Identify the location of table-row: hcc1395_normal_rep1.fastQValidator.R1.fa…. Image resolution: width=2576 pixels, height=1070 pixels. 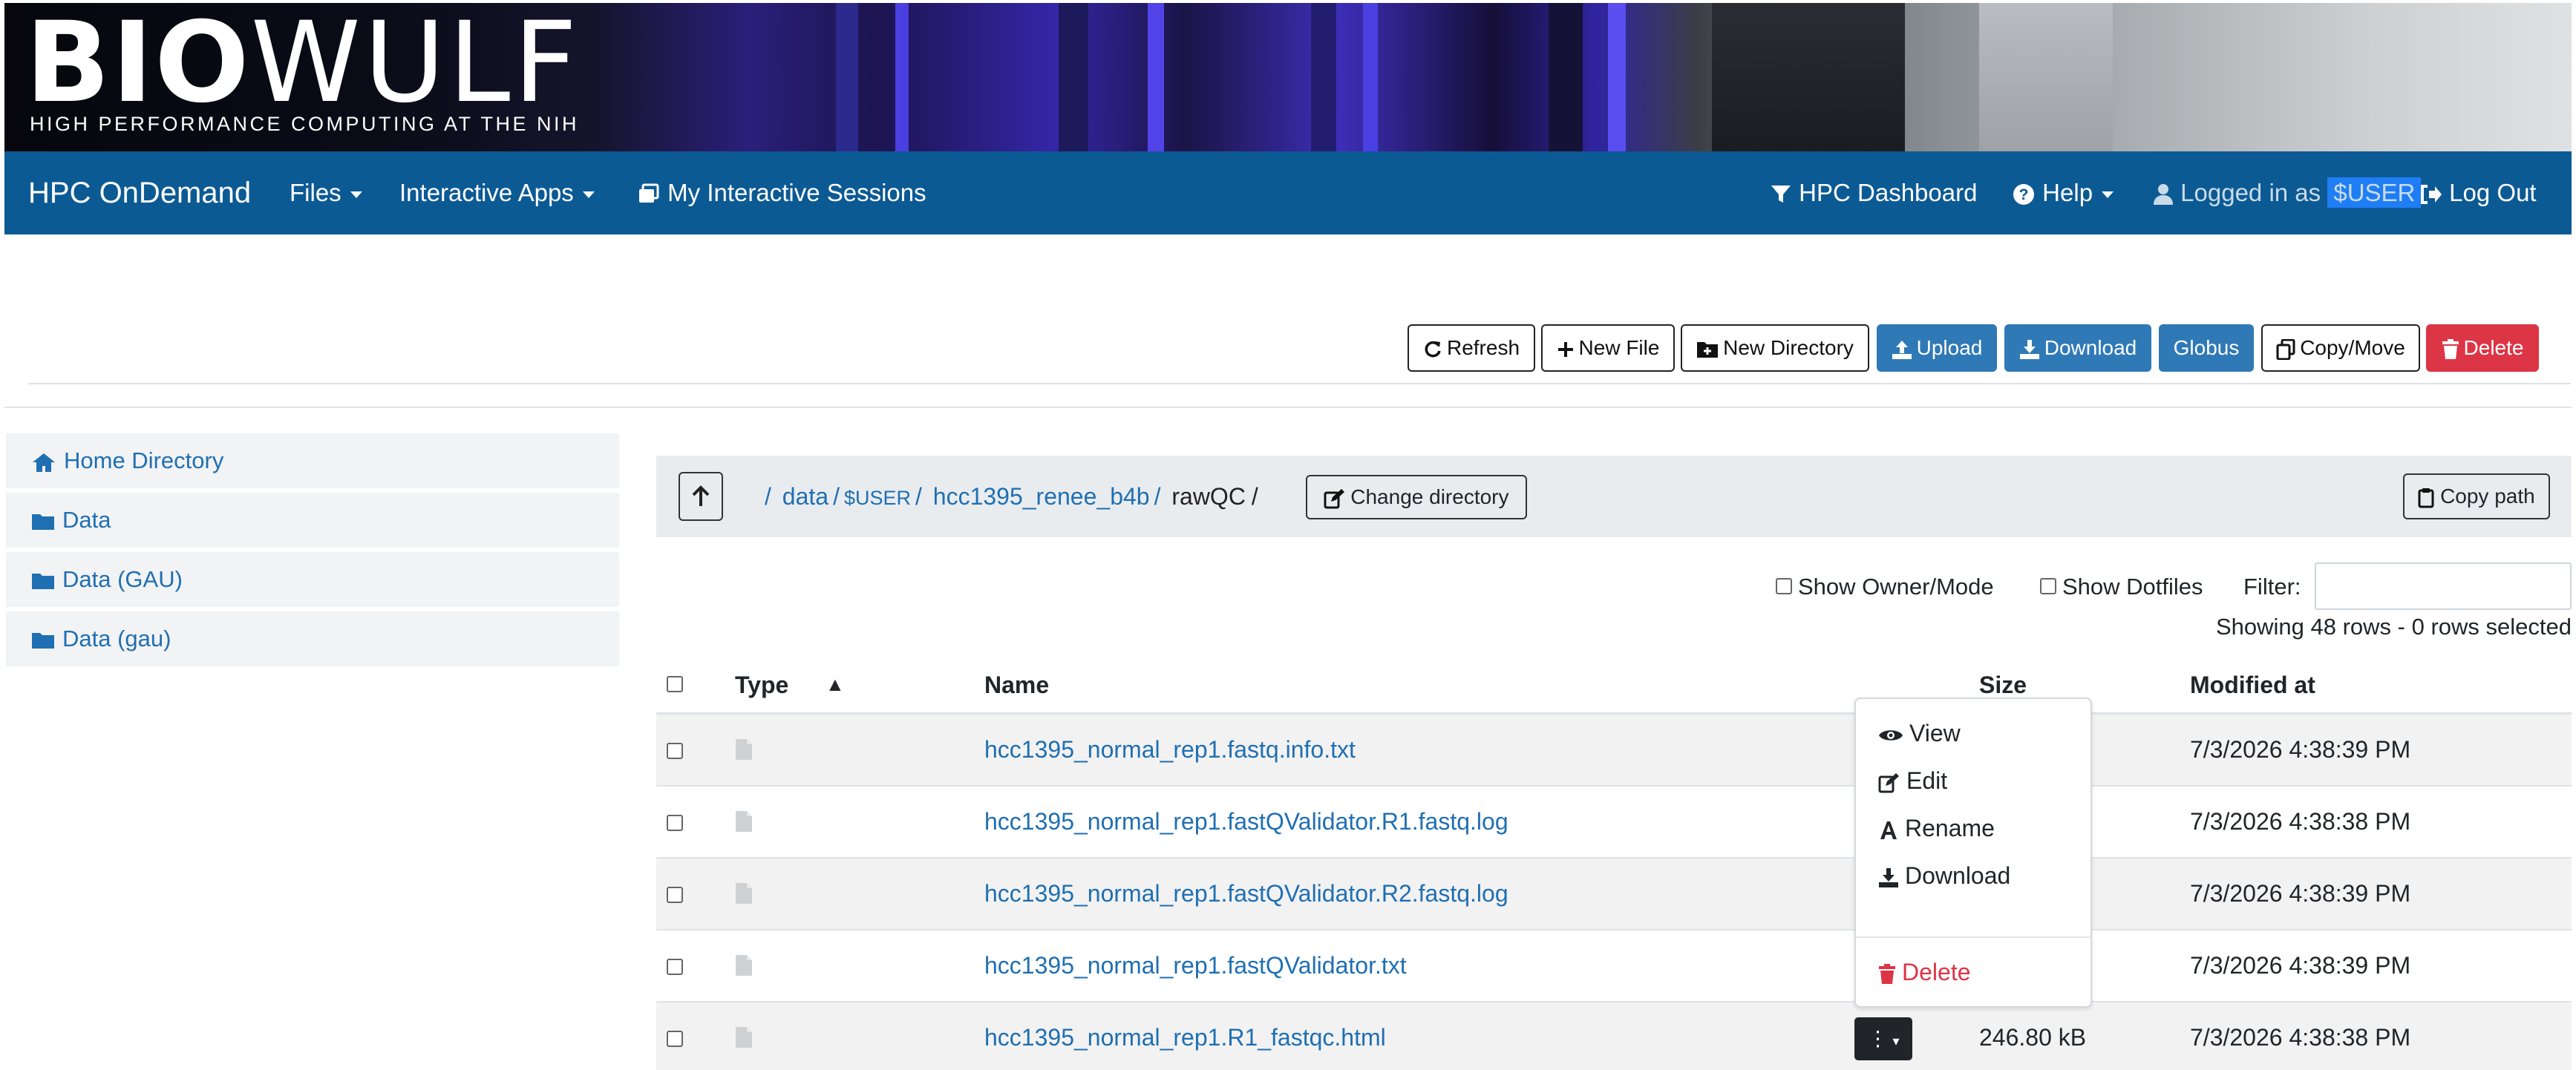
(1614, 823).